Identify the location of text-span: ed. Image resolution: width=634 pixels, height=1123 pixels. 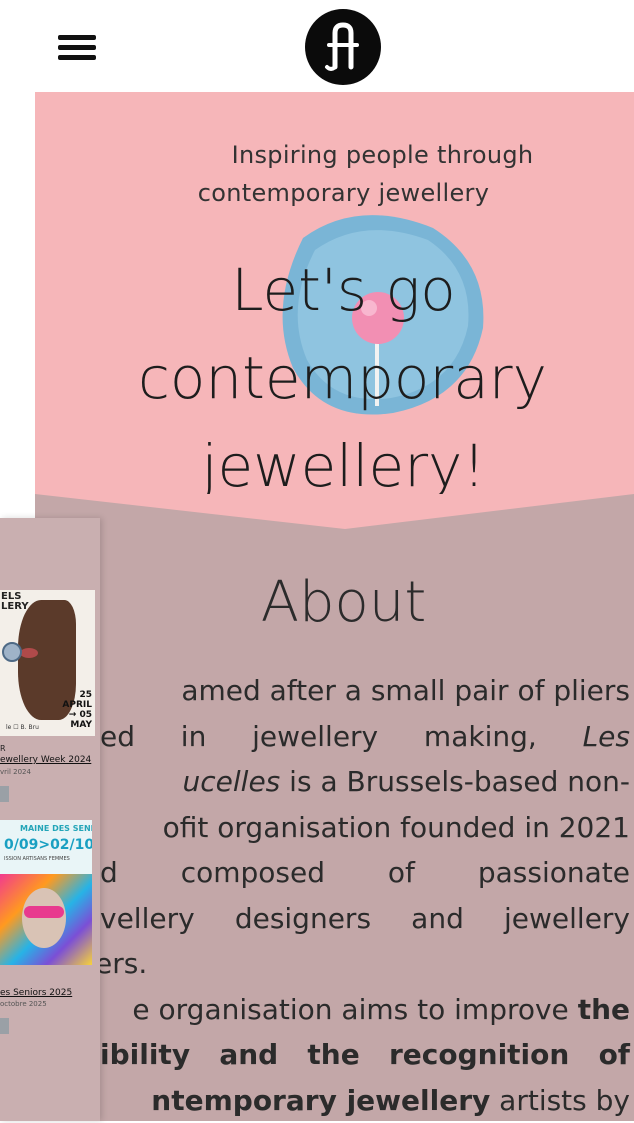
(117, 737).